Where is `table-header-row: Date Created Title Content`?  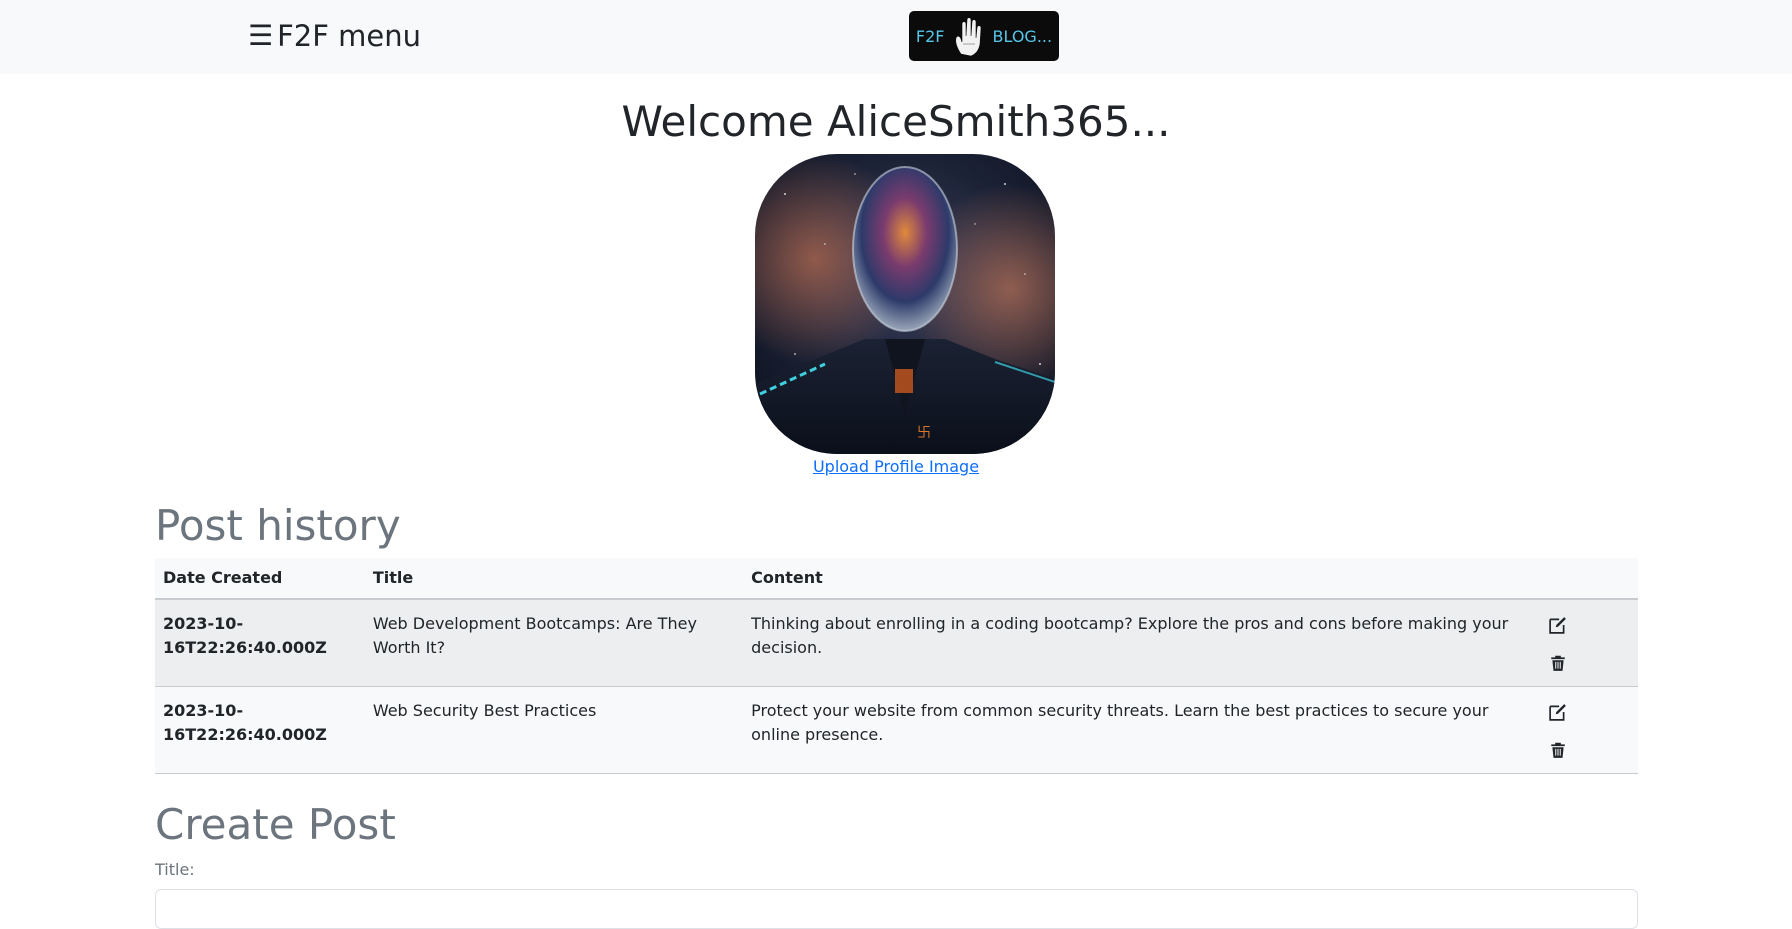
table-header-row: Date Created Title Content is located at coordinates (896, 579).